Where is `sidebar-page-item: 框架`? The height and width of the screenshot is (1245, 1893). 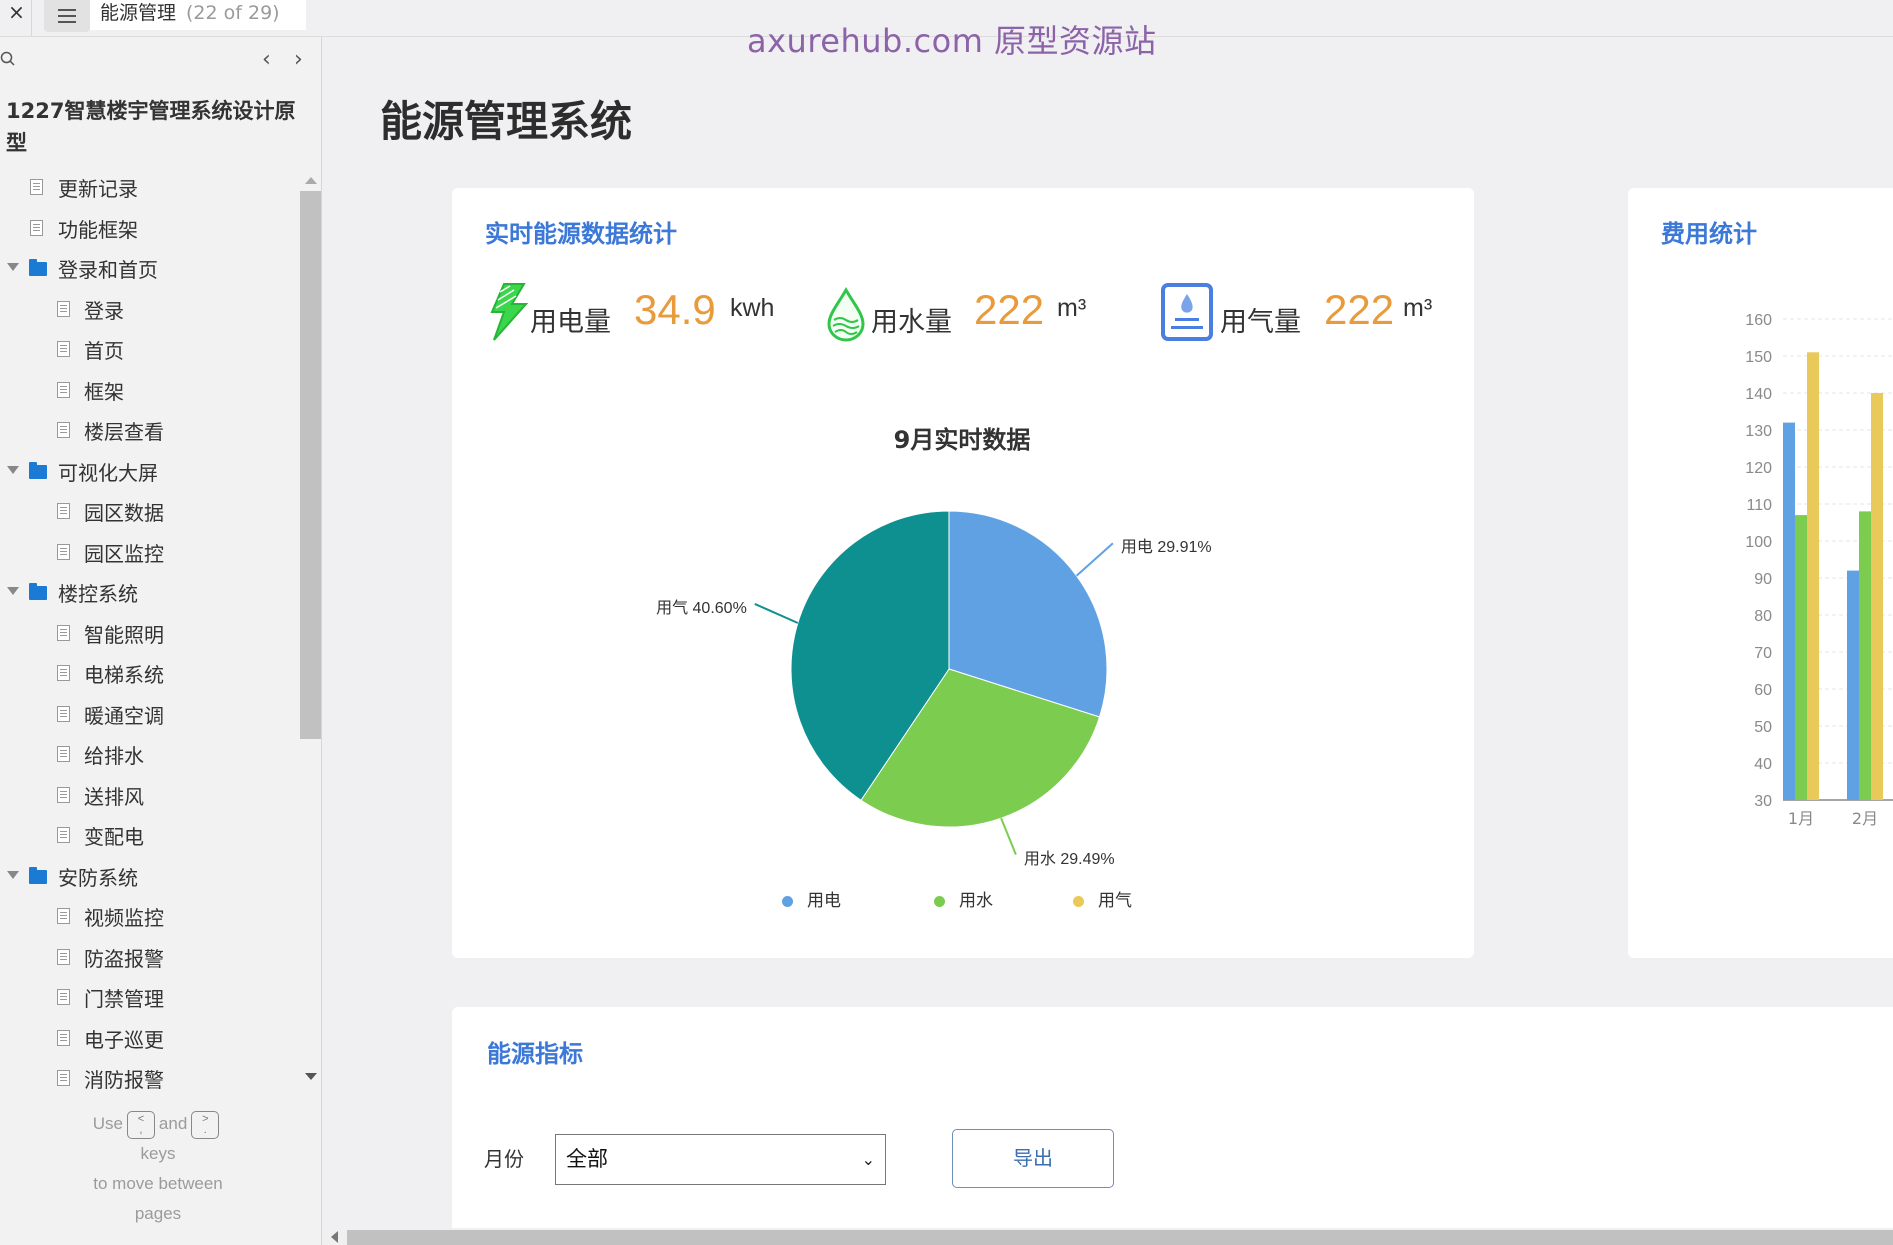 sidebar-page-item: 框架 is located at coordinates (150, 394).